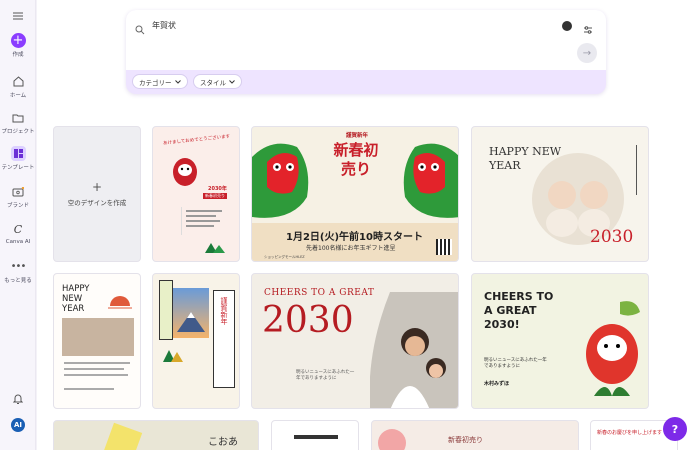 The image size is (700, 450). Describe the element at coordinates (475, 435) in the screenshot. I see `template-card-10: 新春初売り` at that location.